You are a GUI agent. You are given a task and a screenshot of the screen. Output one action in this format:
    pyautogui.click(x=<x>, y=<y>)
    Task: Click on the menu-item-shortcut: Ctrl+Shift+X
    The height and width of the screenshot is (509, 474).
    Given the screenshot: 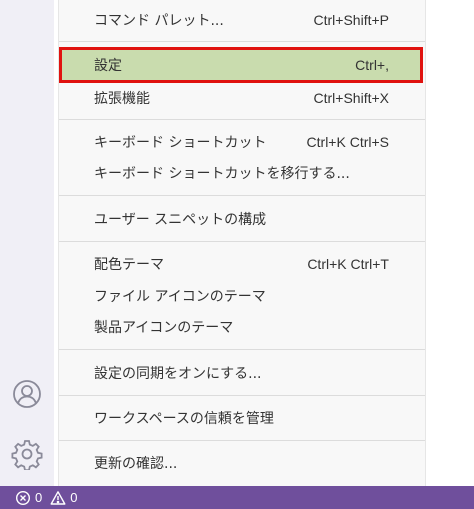 What is the action you would take?
    pyautogui.click(x=351, y=98)
    